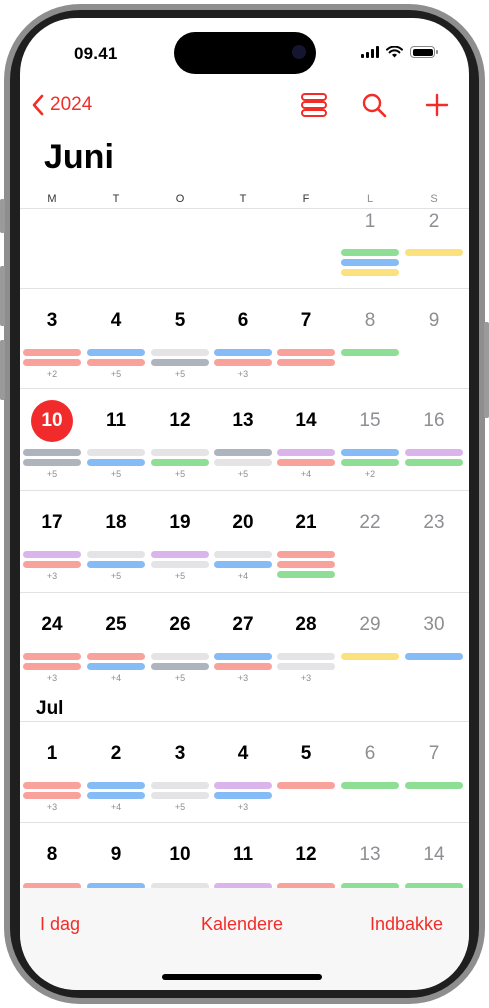 Image resolution: width=489 pixels, height=1008 pixels. What do you see at coordinates (116, 625) in the screenshot?
I see `day-cell: 25` at bounding box center [116, 625].